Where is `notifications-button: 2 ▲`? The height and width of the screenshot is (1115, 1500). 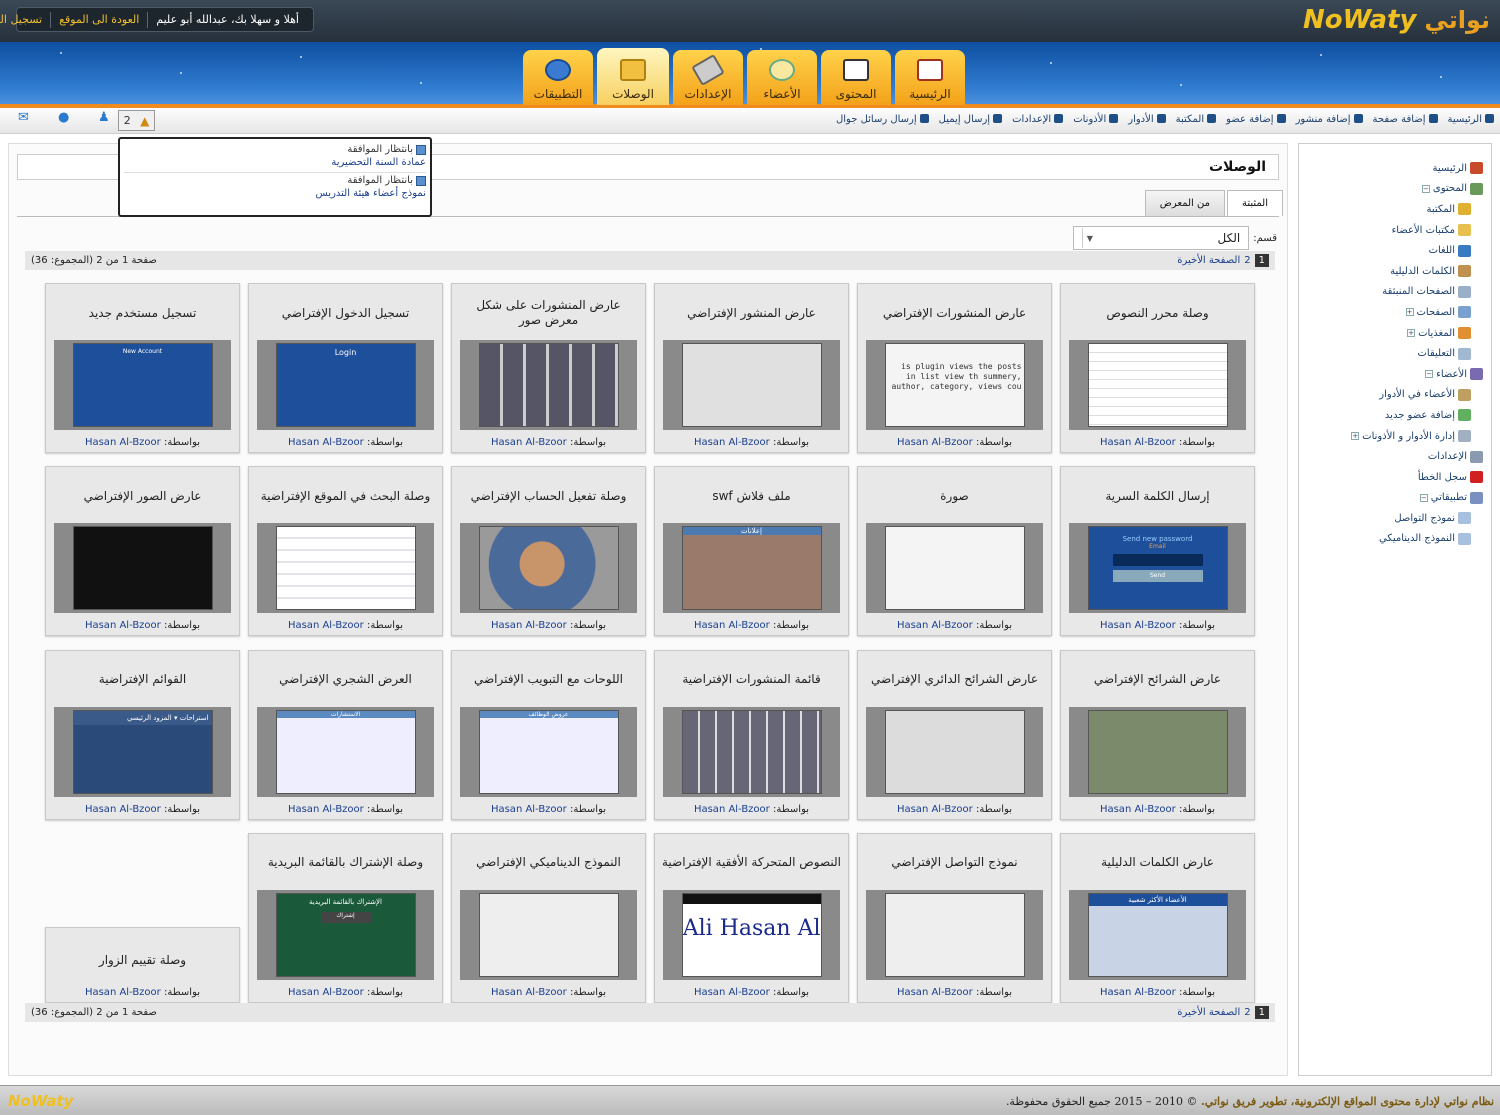 notifications-button: 2 ▲ is located at coordinates (136, 120).